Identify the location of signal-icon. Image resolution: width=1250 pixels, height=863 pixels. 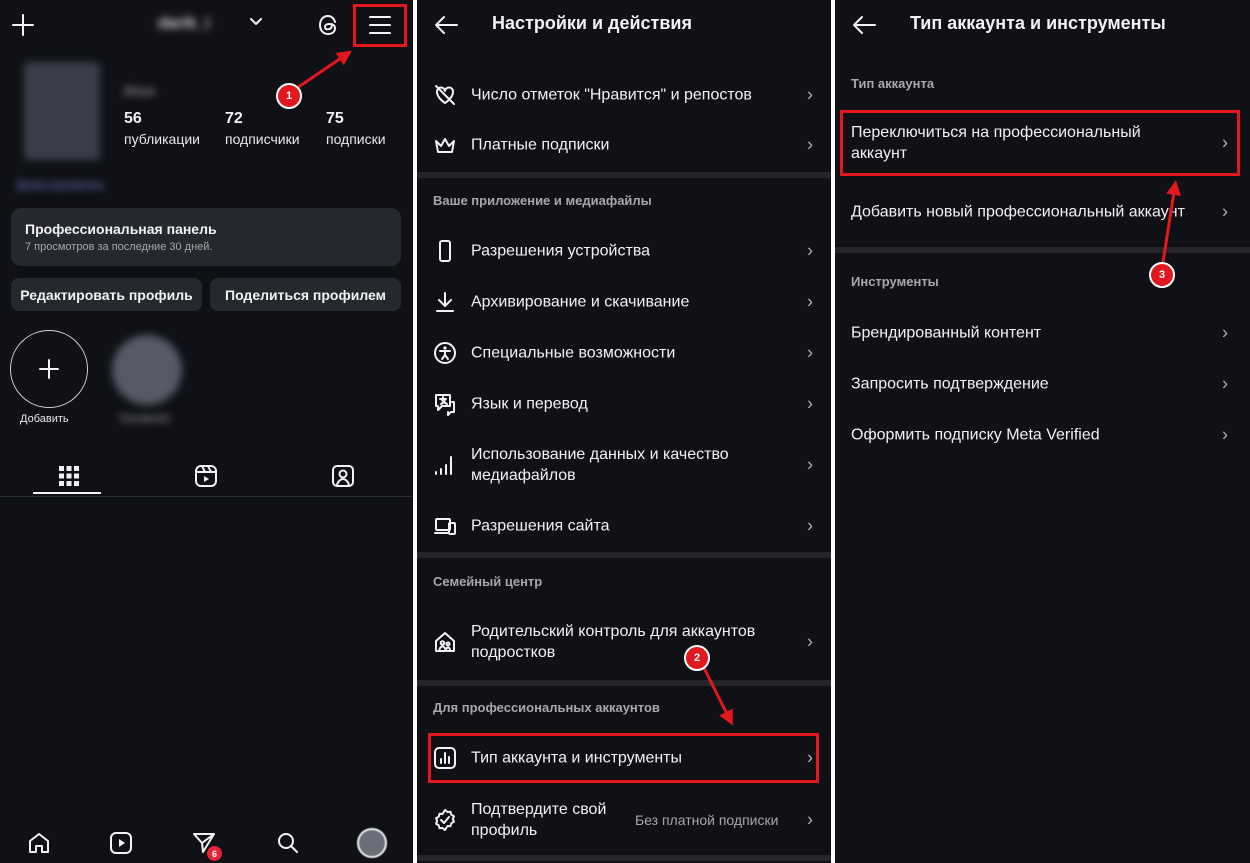
(443, 465).